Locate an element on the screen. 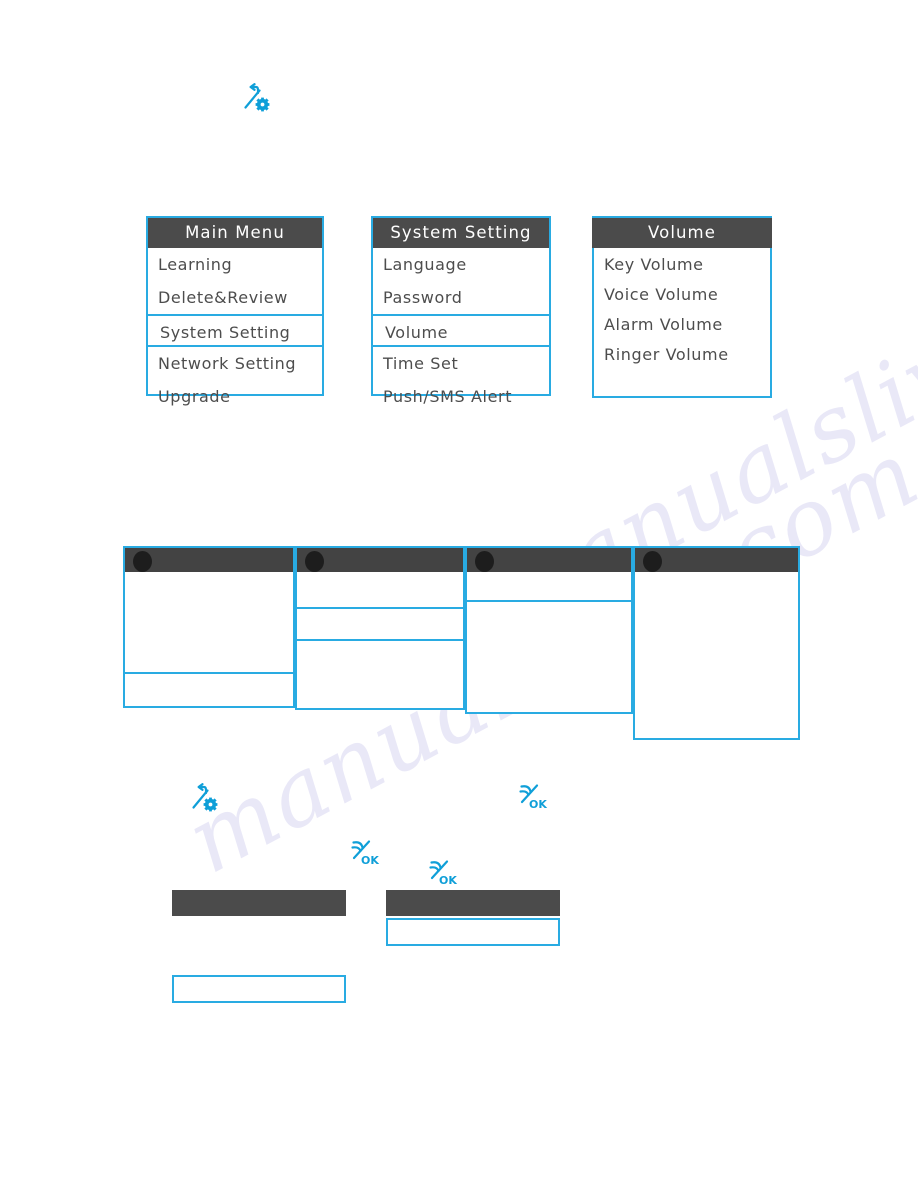 The width and height of the screenshot is (918, 1188). panel-4-header is located at coordinates (716, 559).